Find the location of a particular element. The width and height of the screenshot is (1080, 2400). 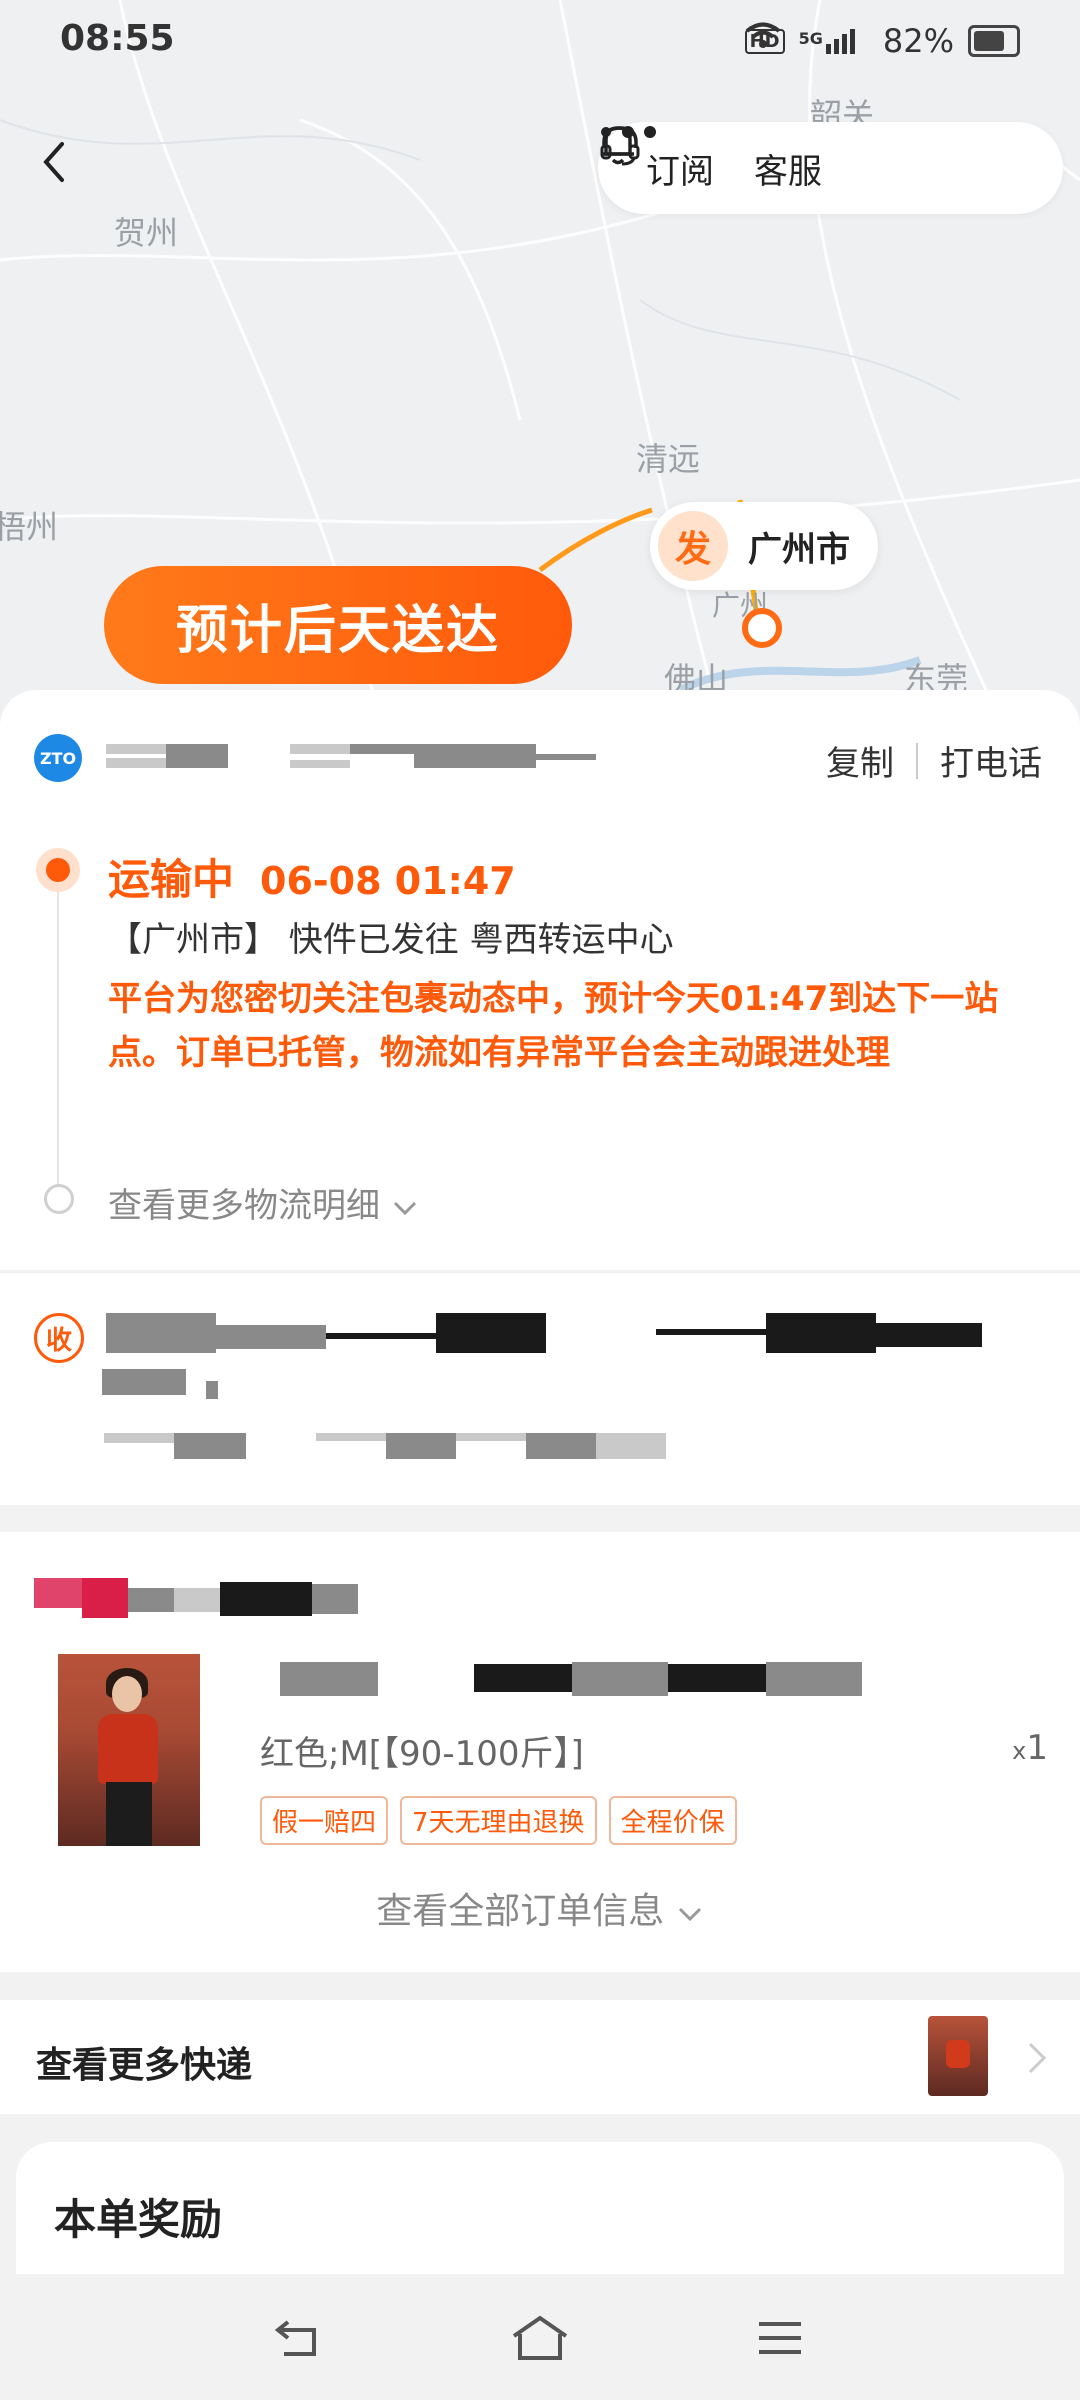

origin-marker: 发 广州市 is located at coordinates (764, 546).